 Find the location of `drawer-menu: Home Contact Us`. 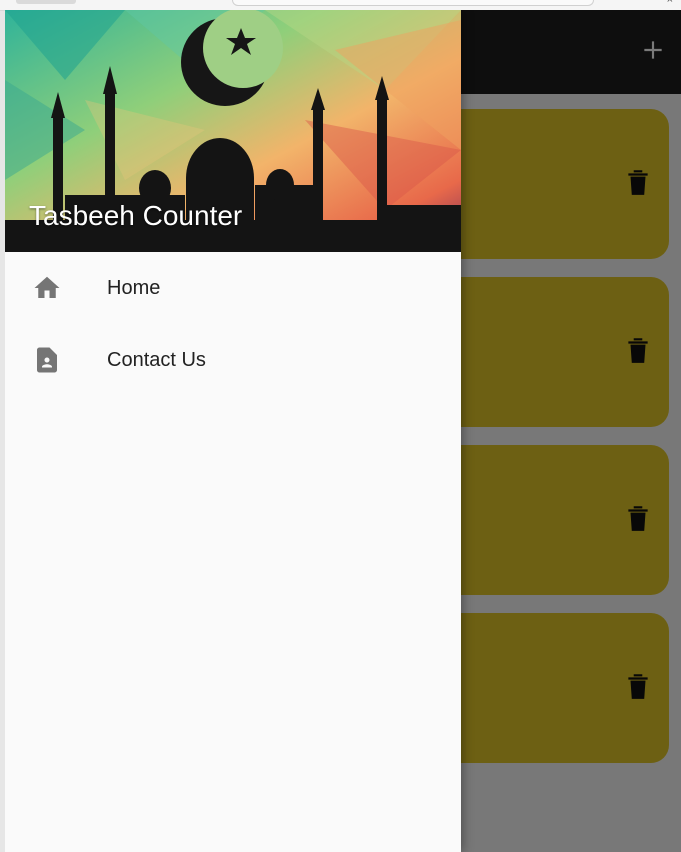

drawer-menu: Home Contact Us is located at coordinates (233, 324).